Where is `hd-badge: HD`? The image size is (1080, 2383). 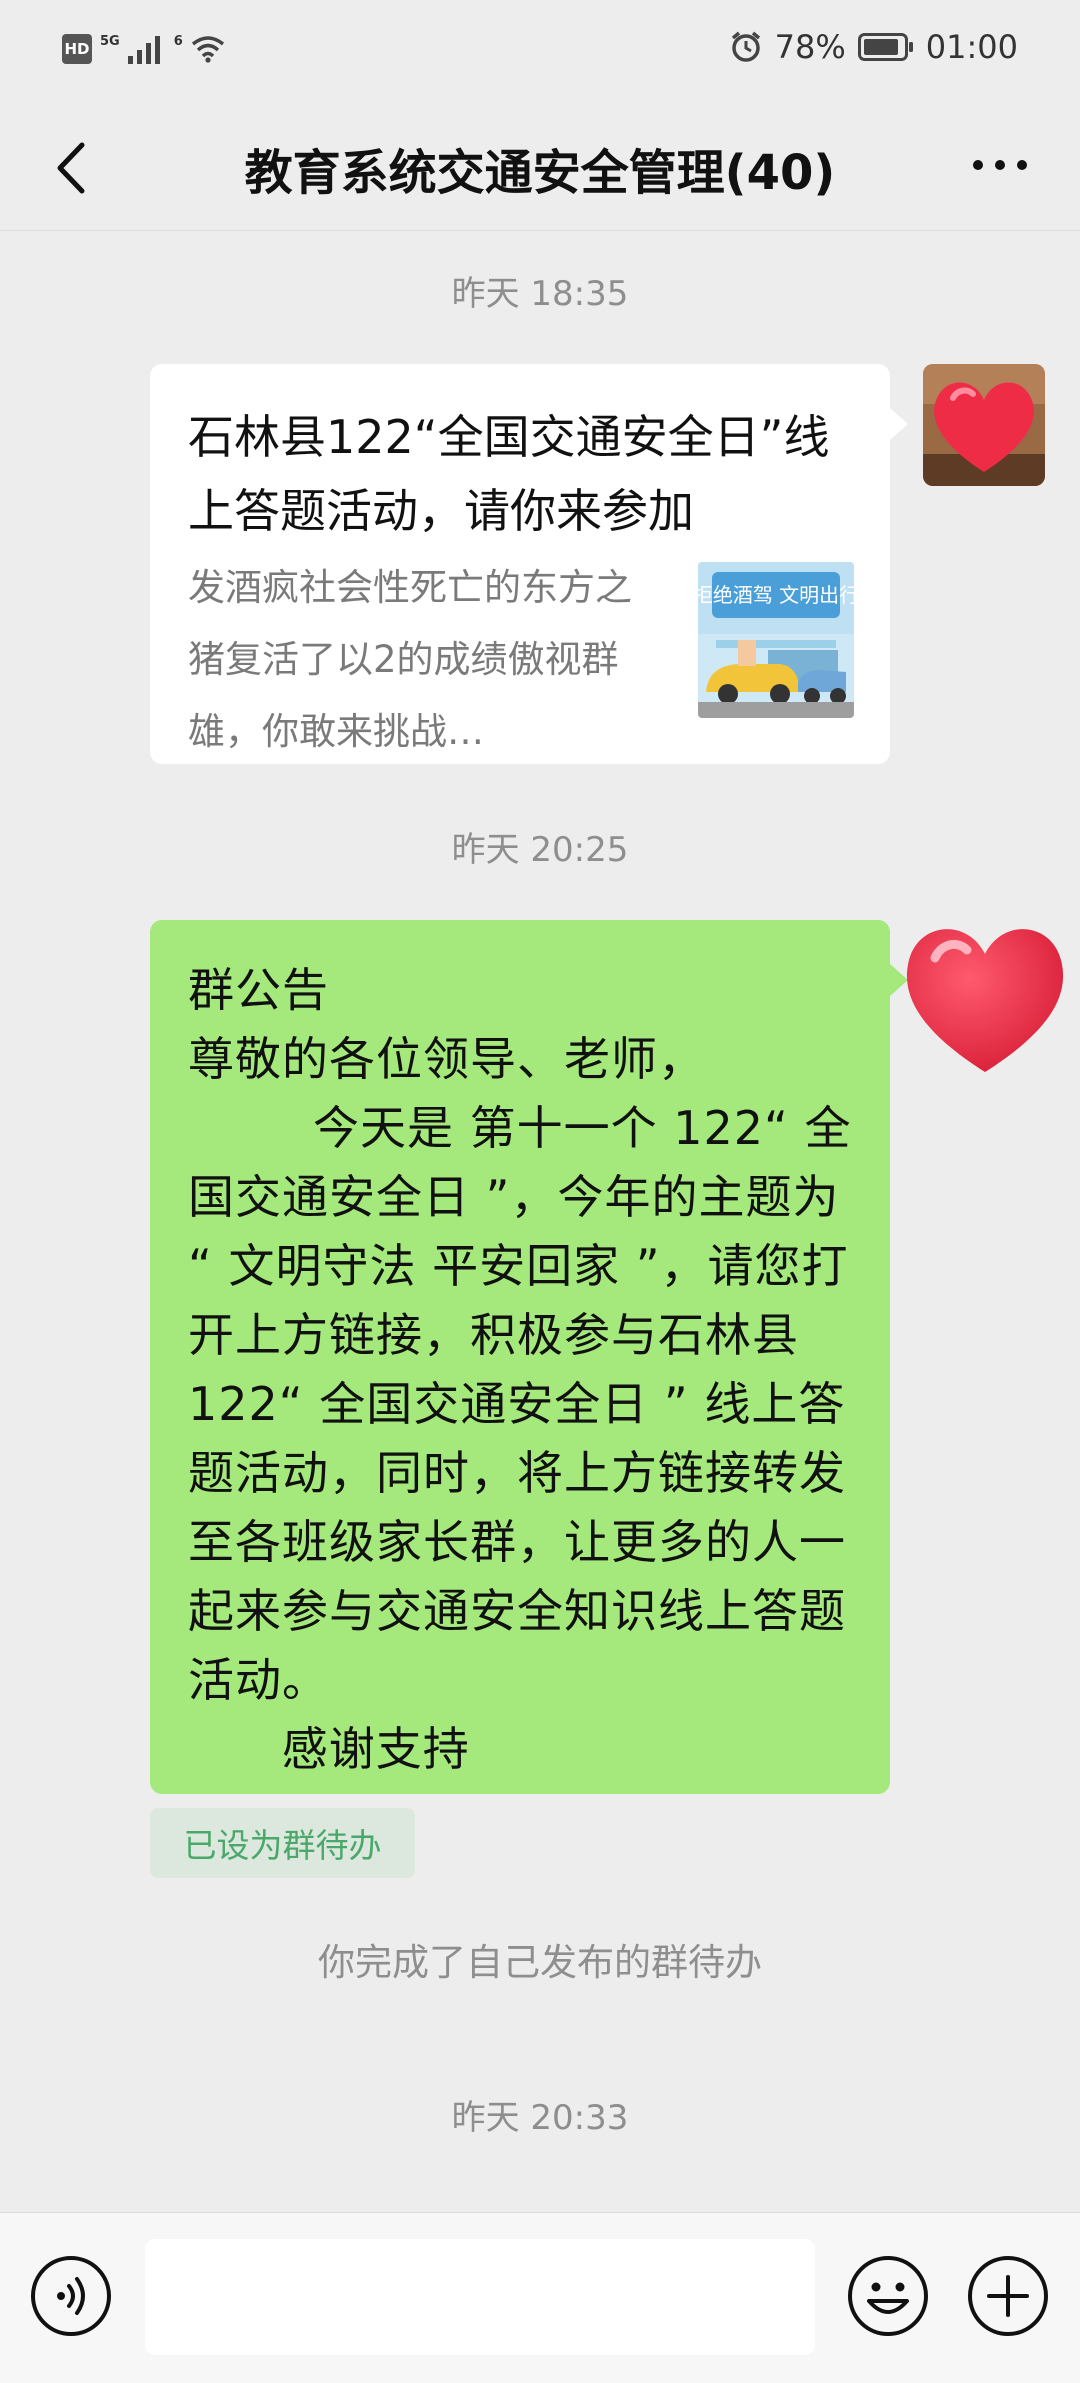
hd-badge: HD is located at coordinates (77, 49).